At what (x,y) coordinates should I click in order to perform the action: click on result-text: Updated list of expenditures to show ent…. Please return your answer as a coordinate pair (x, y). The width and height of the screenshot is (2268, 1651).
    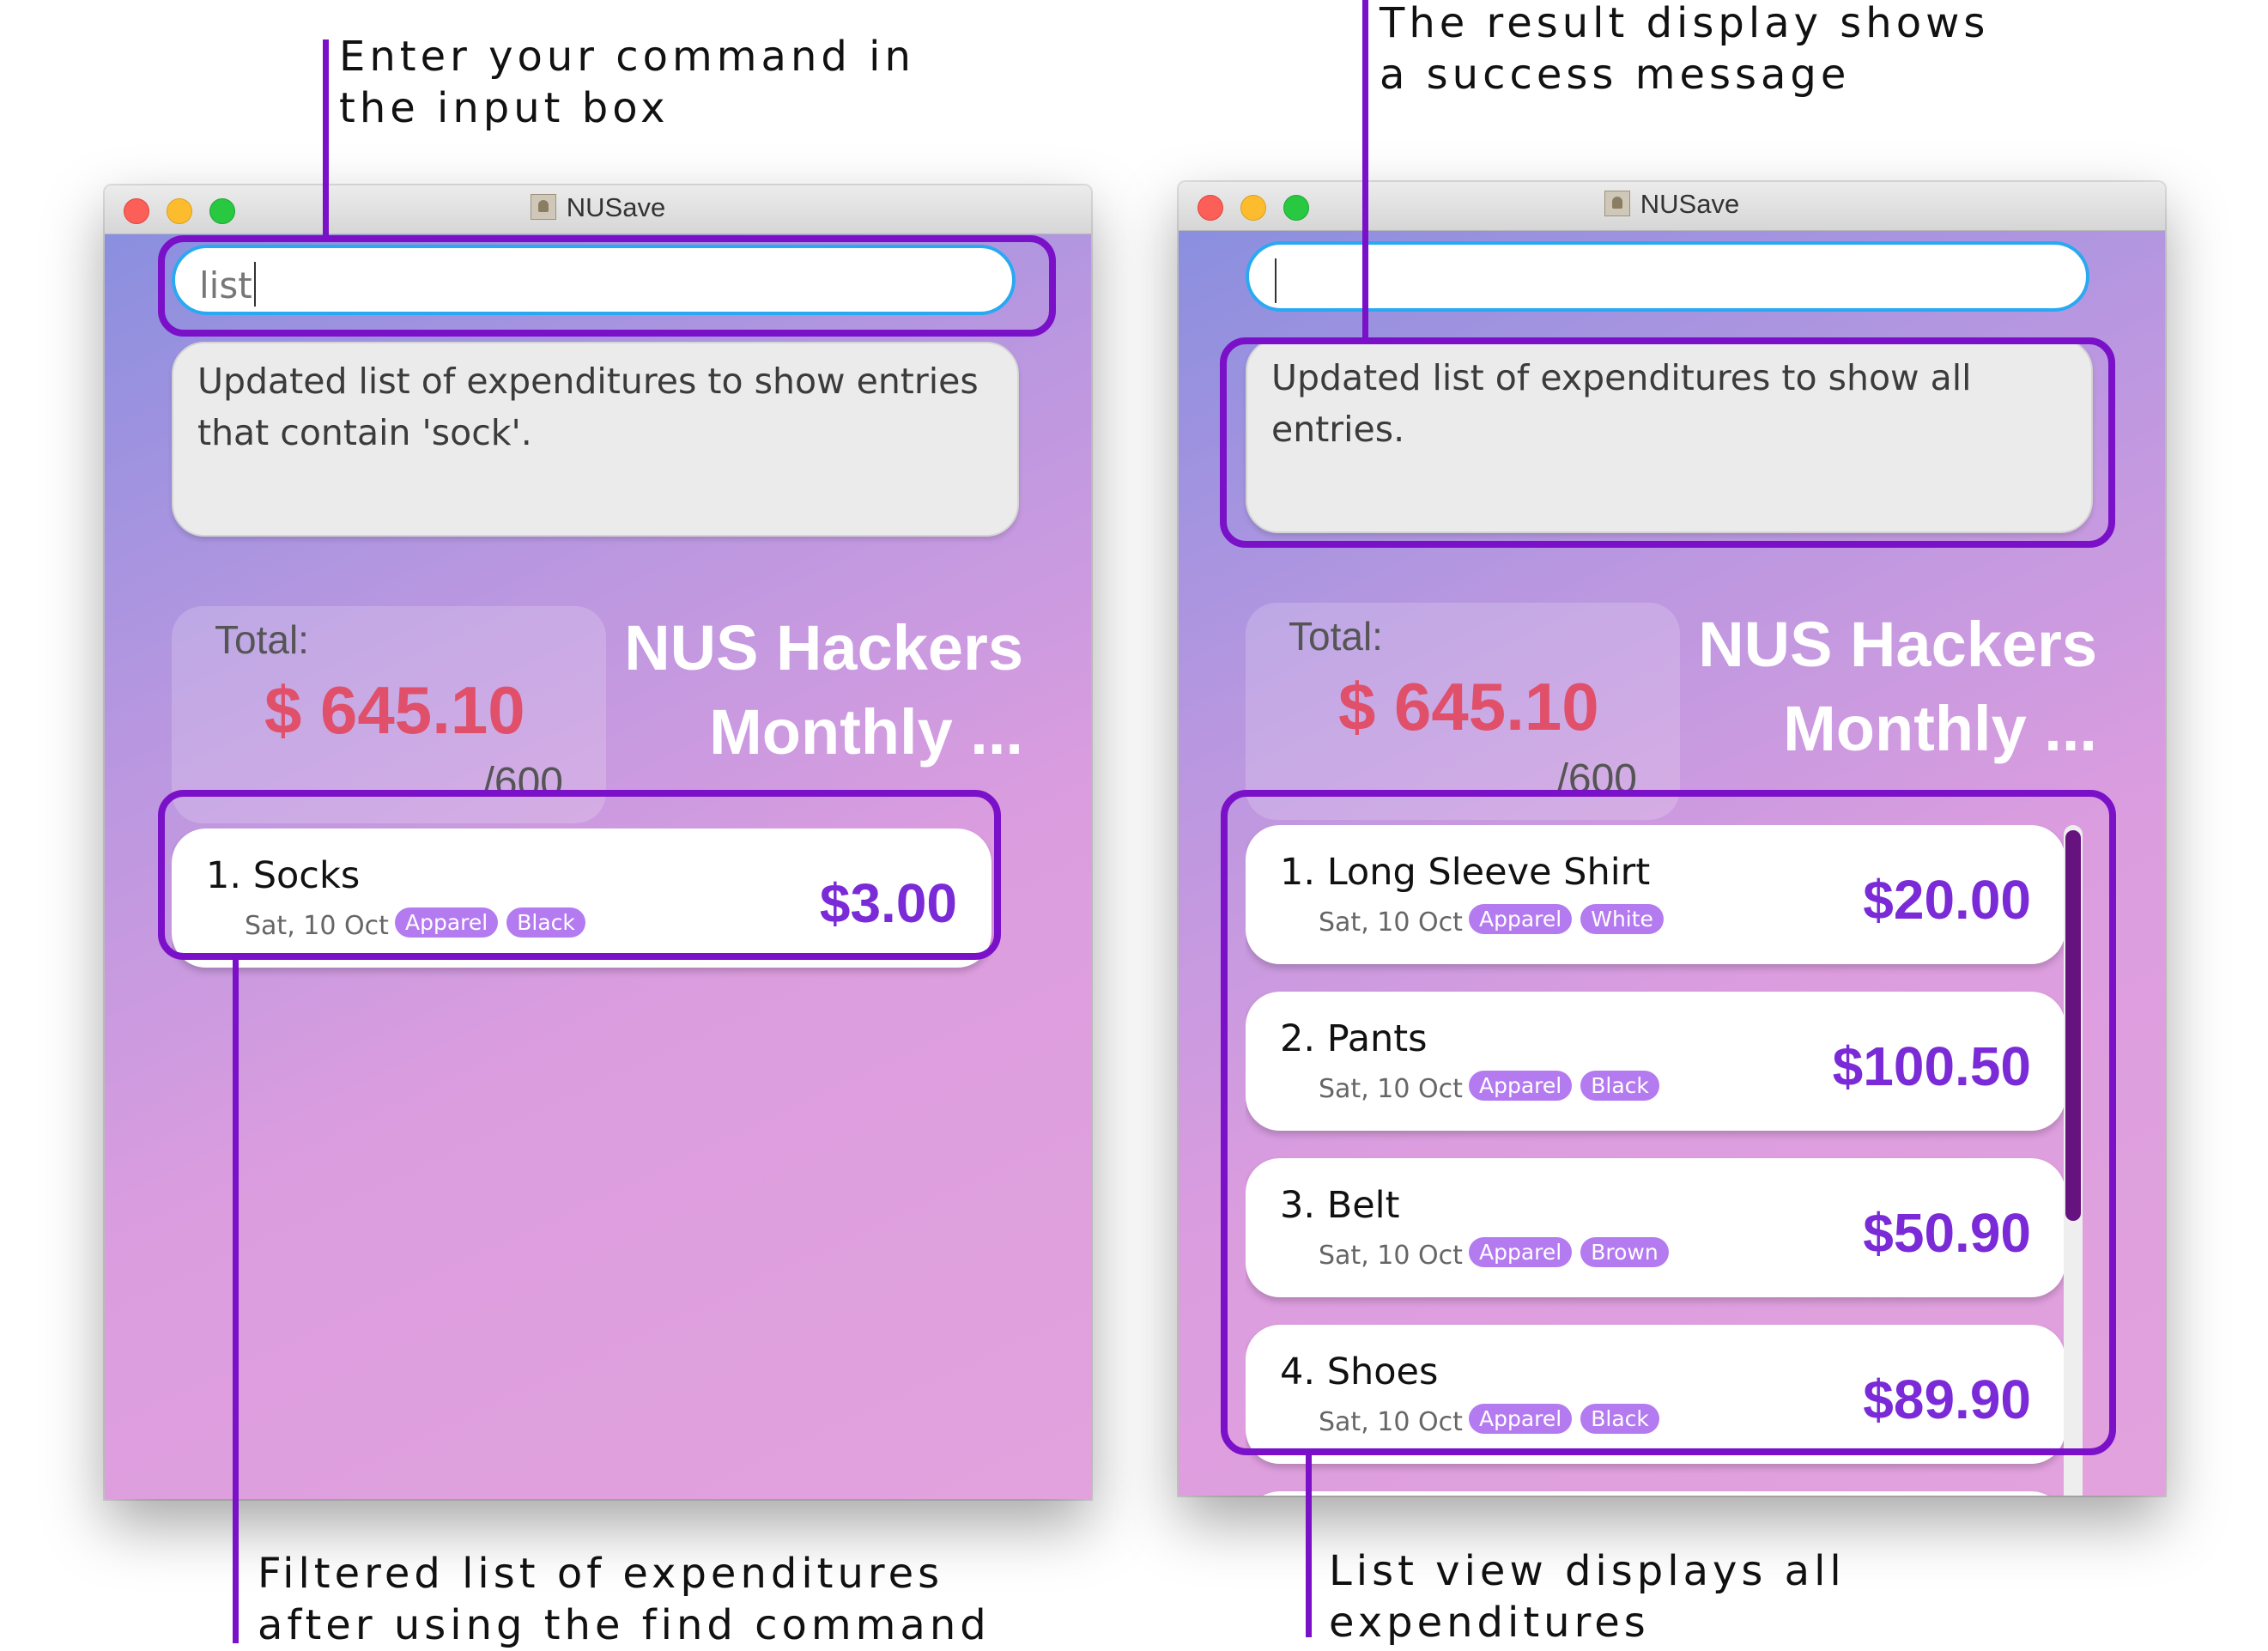
    Looking at the image, I should click on (588, 407).